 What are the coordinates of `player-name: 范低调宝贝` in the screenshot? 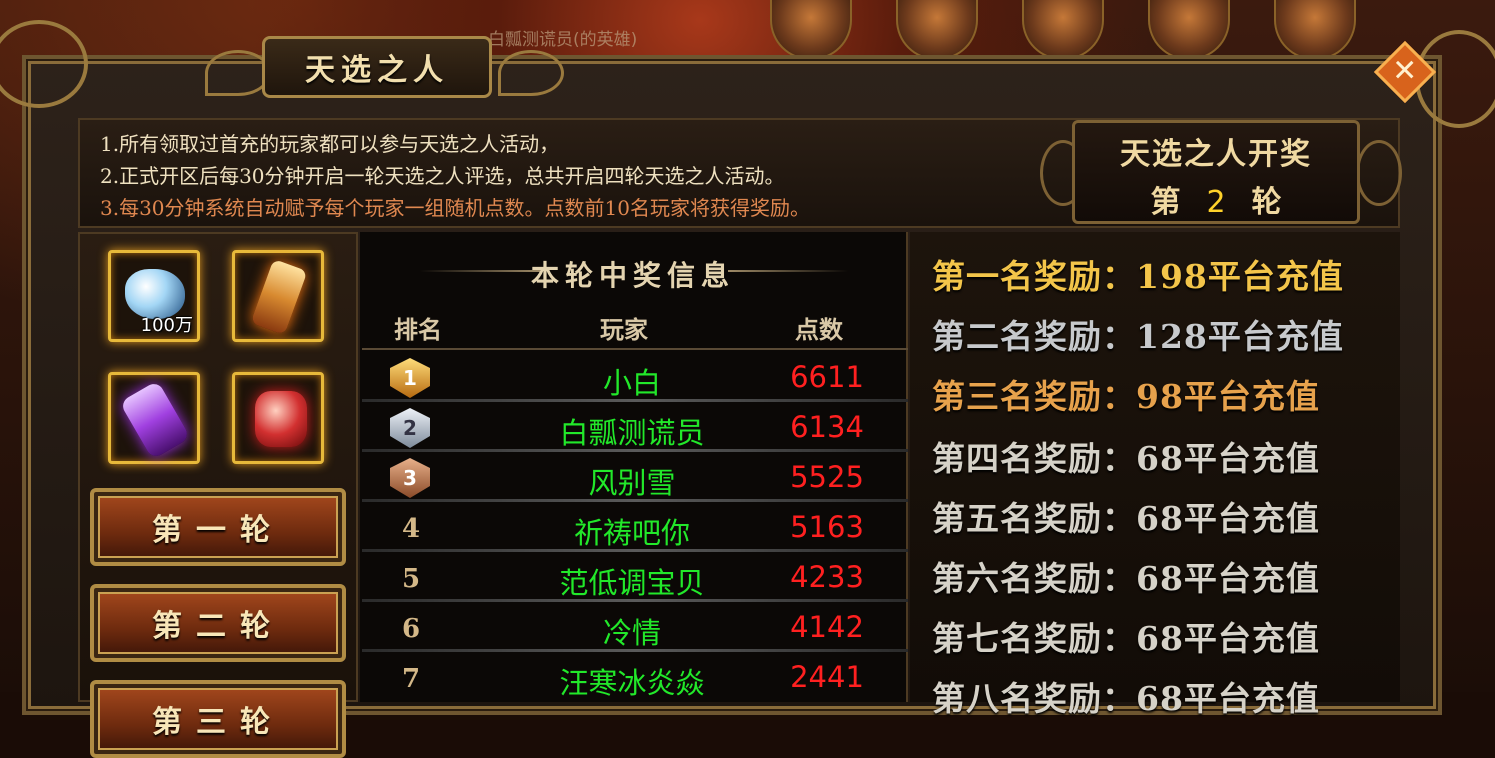 It's located at (632, 583).